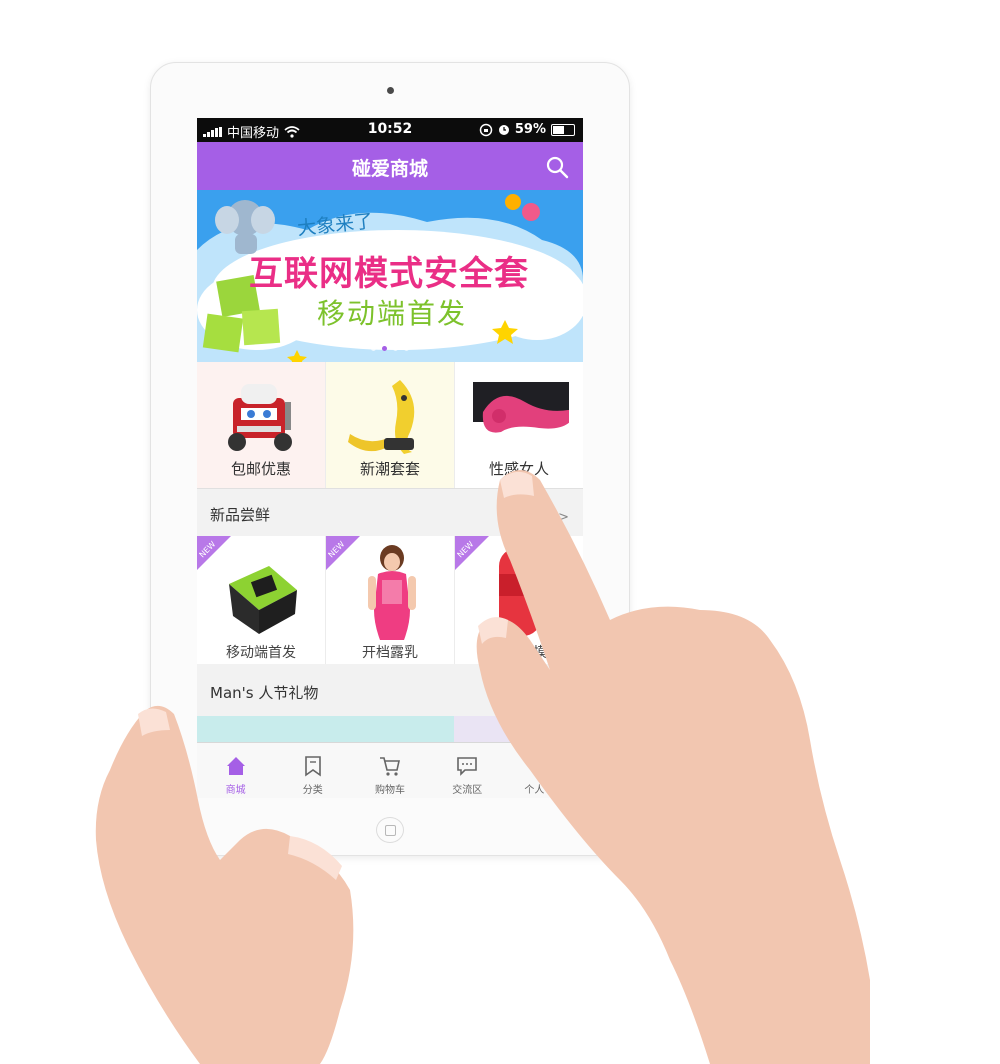 Image resolution: width=1000 pixels, height=1064 pixels. I want to click on product-label: 开档露乳, so click(390, 653).